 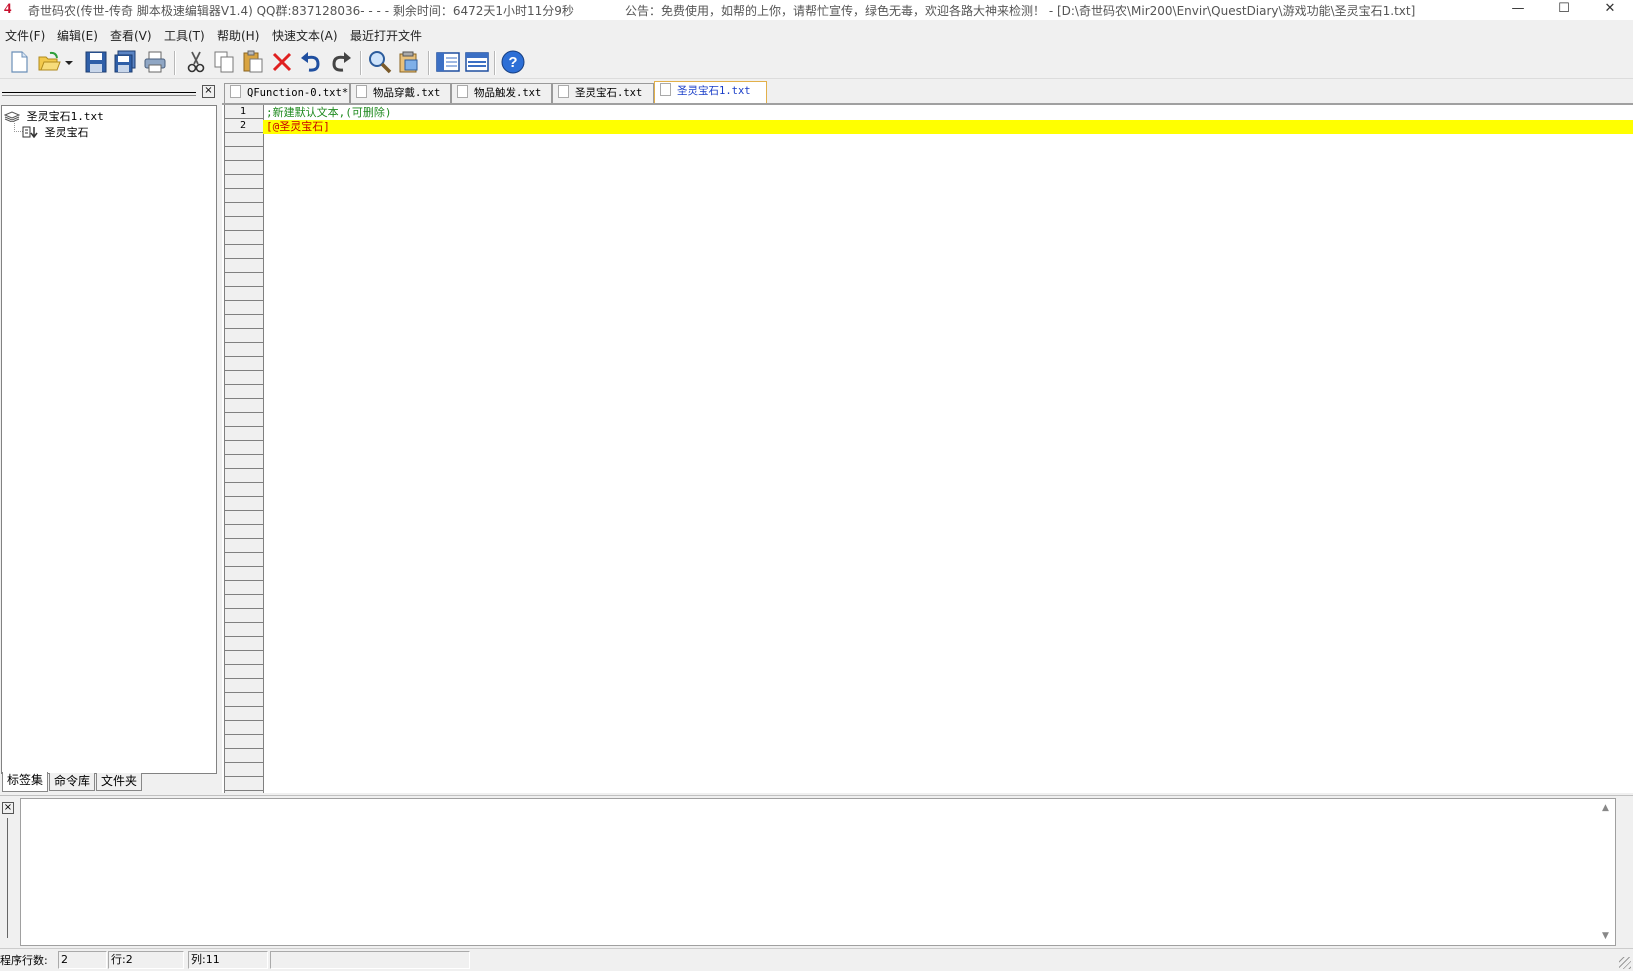 I want to click on code-line-current: [@圣灵宝石], so click(x=948, y=127).